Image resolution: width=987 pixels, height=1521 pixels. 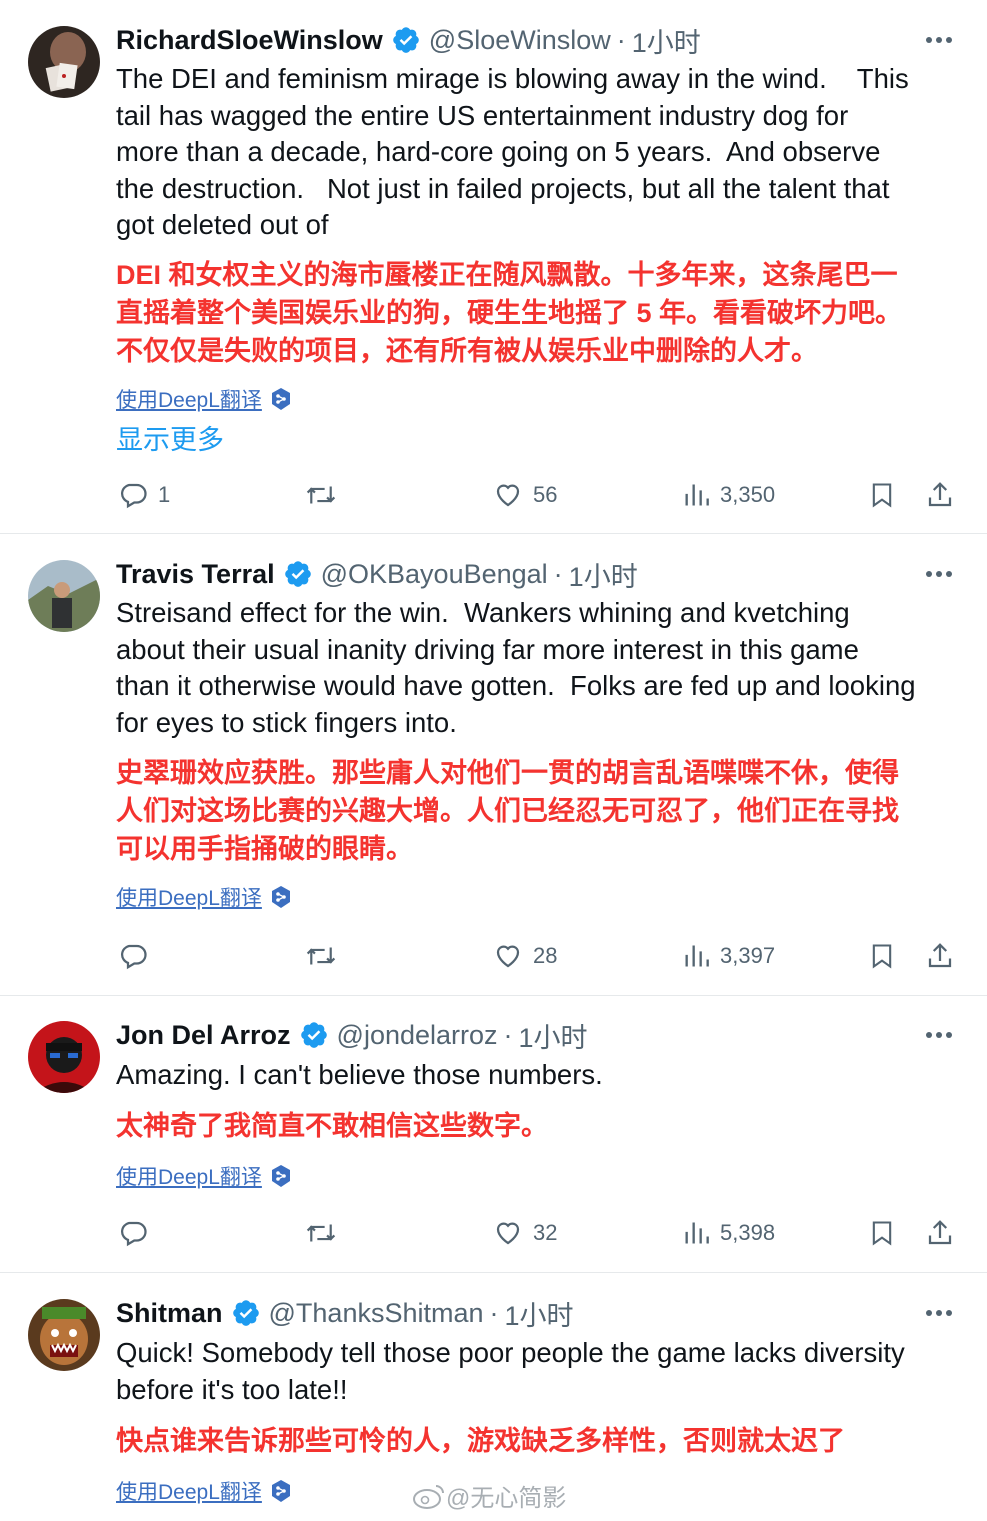 What do you see at coordinates (169, 1313) in the screenshot?
I see `author-name: Shitman` at bounding box center [169, 1313].